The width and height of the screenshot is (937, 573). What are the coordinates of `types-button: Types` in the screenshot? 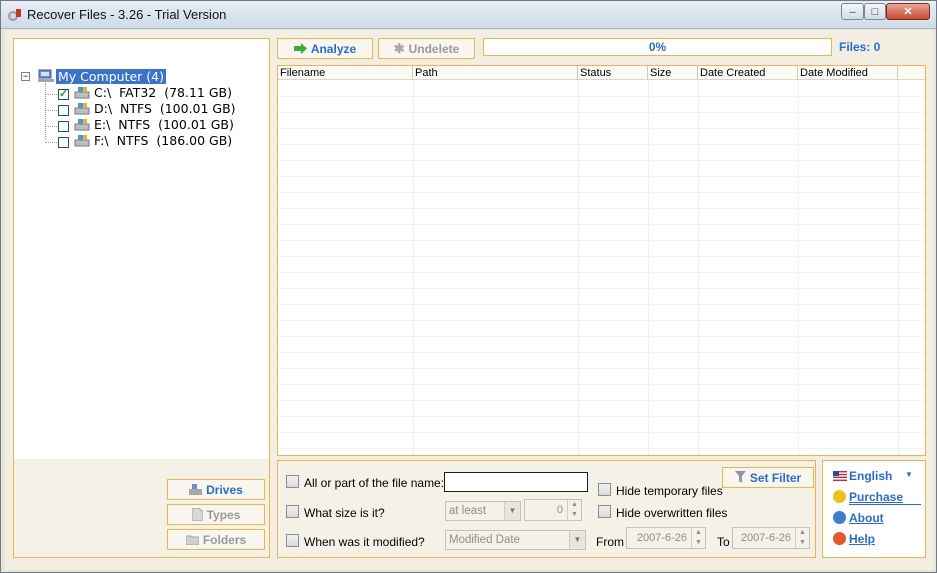 It's located at (216, 514).